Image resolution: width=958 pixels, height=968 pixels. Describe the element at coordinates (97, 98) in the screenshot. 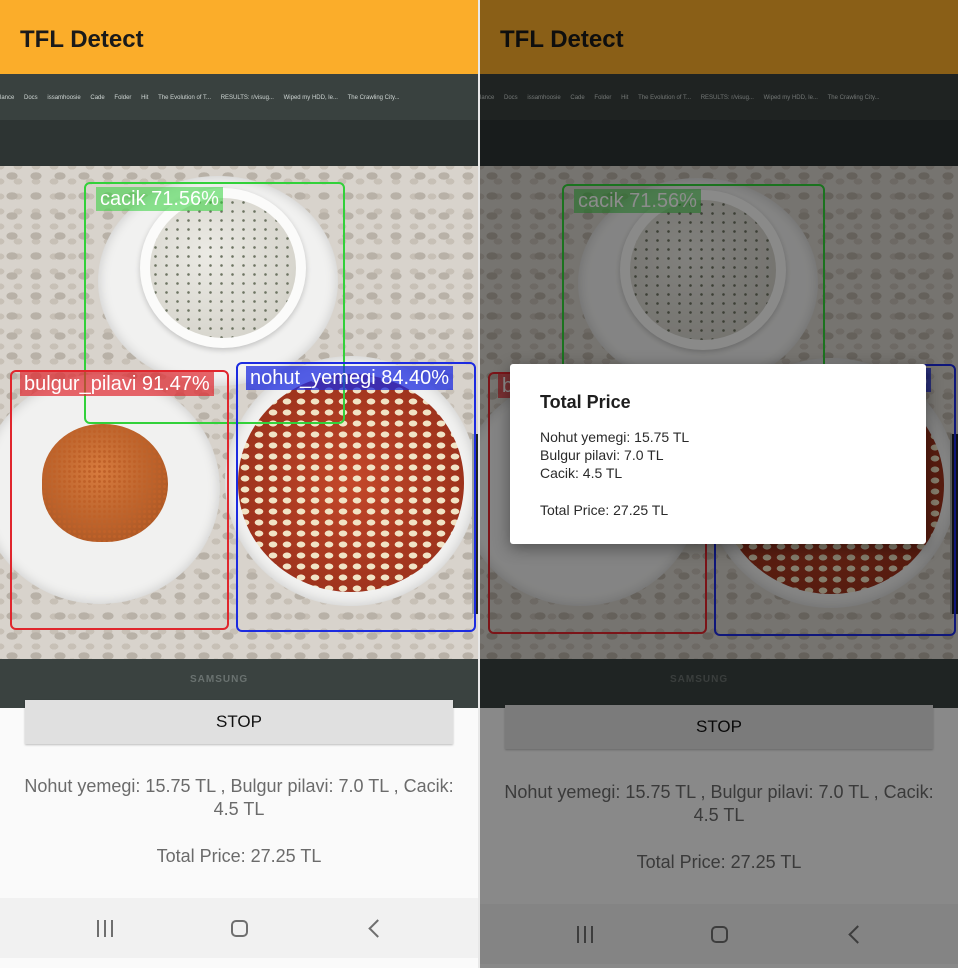

I see `bookmark: Cade` at that location.